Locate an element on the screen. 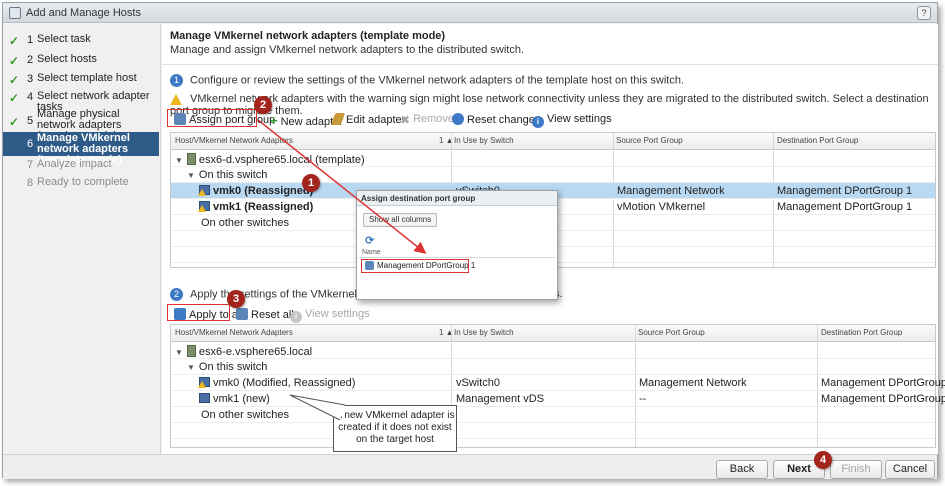 The height and width of the screenshot is (486, 945). annotation-badge: 3 is located at coordinates (236, 299).